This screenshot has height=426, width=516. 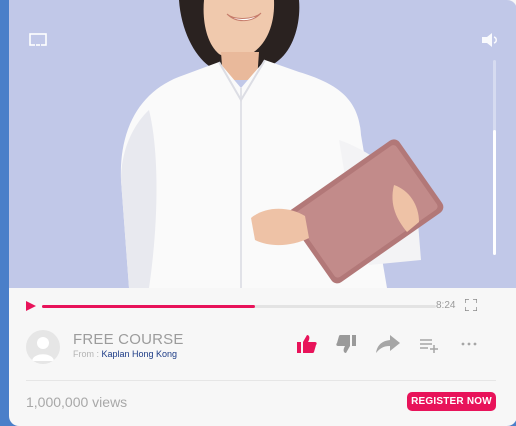 I want to click on cast-icon, so click(x=38, y=40).